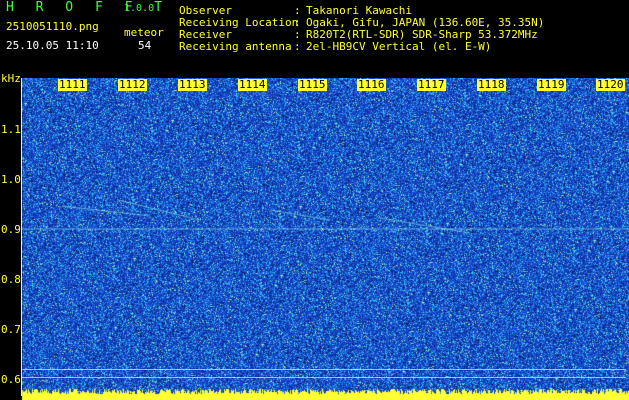 The height and width of the screenshot is (400, 629). Describe the element at coordinates (11, 179) in the screenshot. I see `y-tick-label: 1.0` at that location.